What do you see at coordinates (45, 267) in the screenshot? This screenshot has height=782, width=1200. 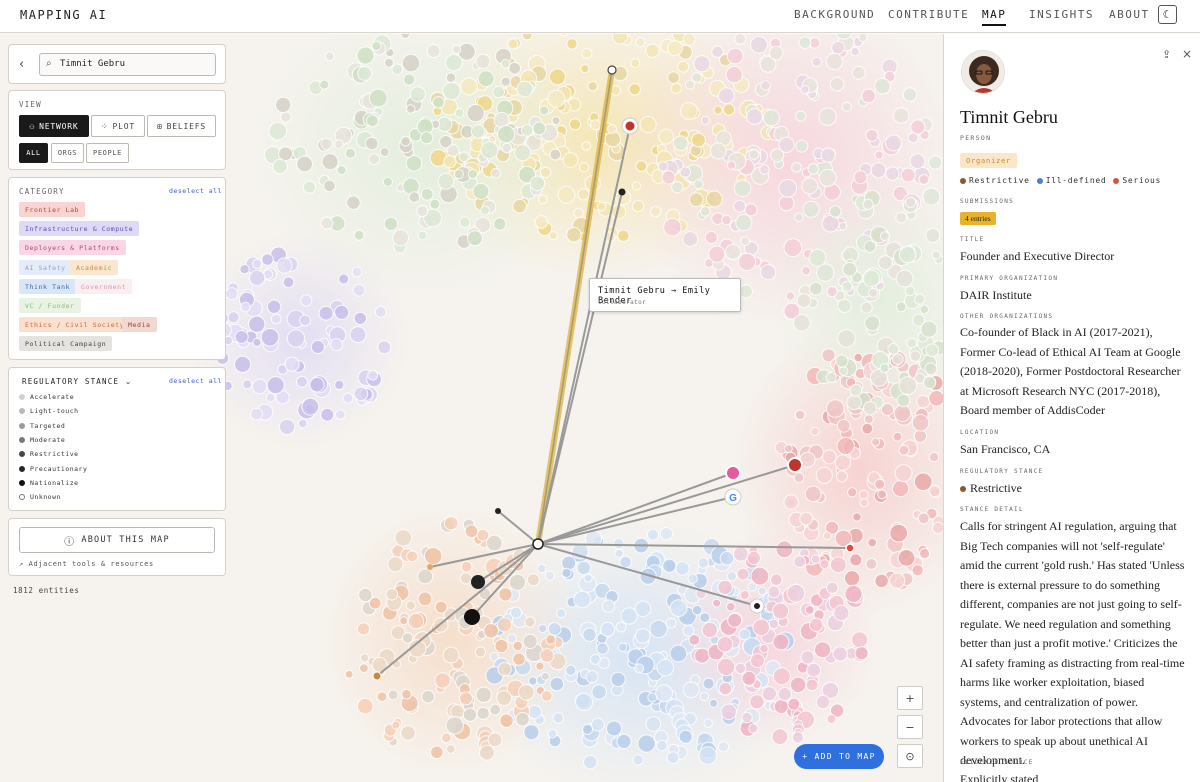 I see `category-chip: AI Safety` at bounding box center [45, 267].